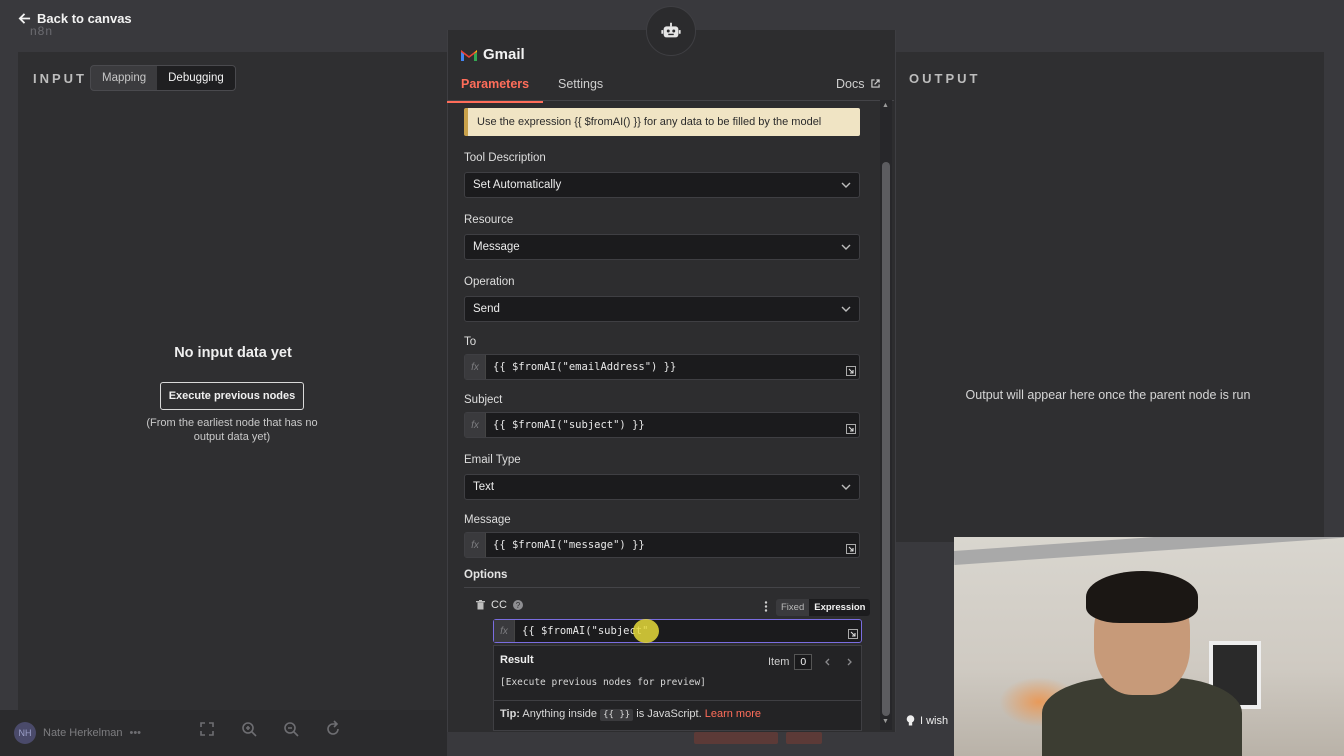 The width and height of the screenshot is (1344, 756). Describe the element at coordinates (910, 720) in the screenshot. I see `lightbulb-icon` at that location.